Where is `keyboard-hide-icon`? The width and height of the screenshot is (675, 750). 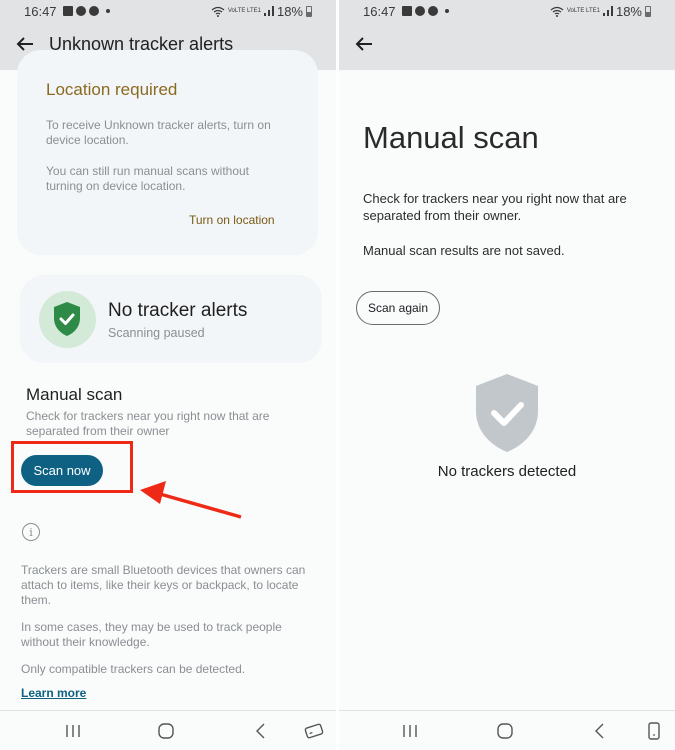 keyboard-hide-icon is located at coordinates (654, 731).